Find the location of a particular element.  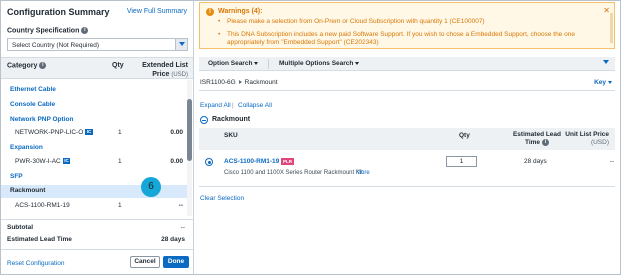

tree-category-label: Rackmount is located at coordinates (28, 190).